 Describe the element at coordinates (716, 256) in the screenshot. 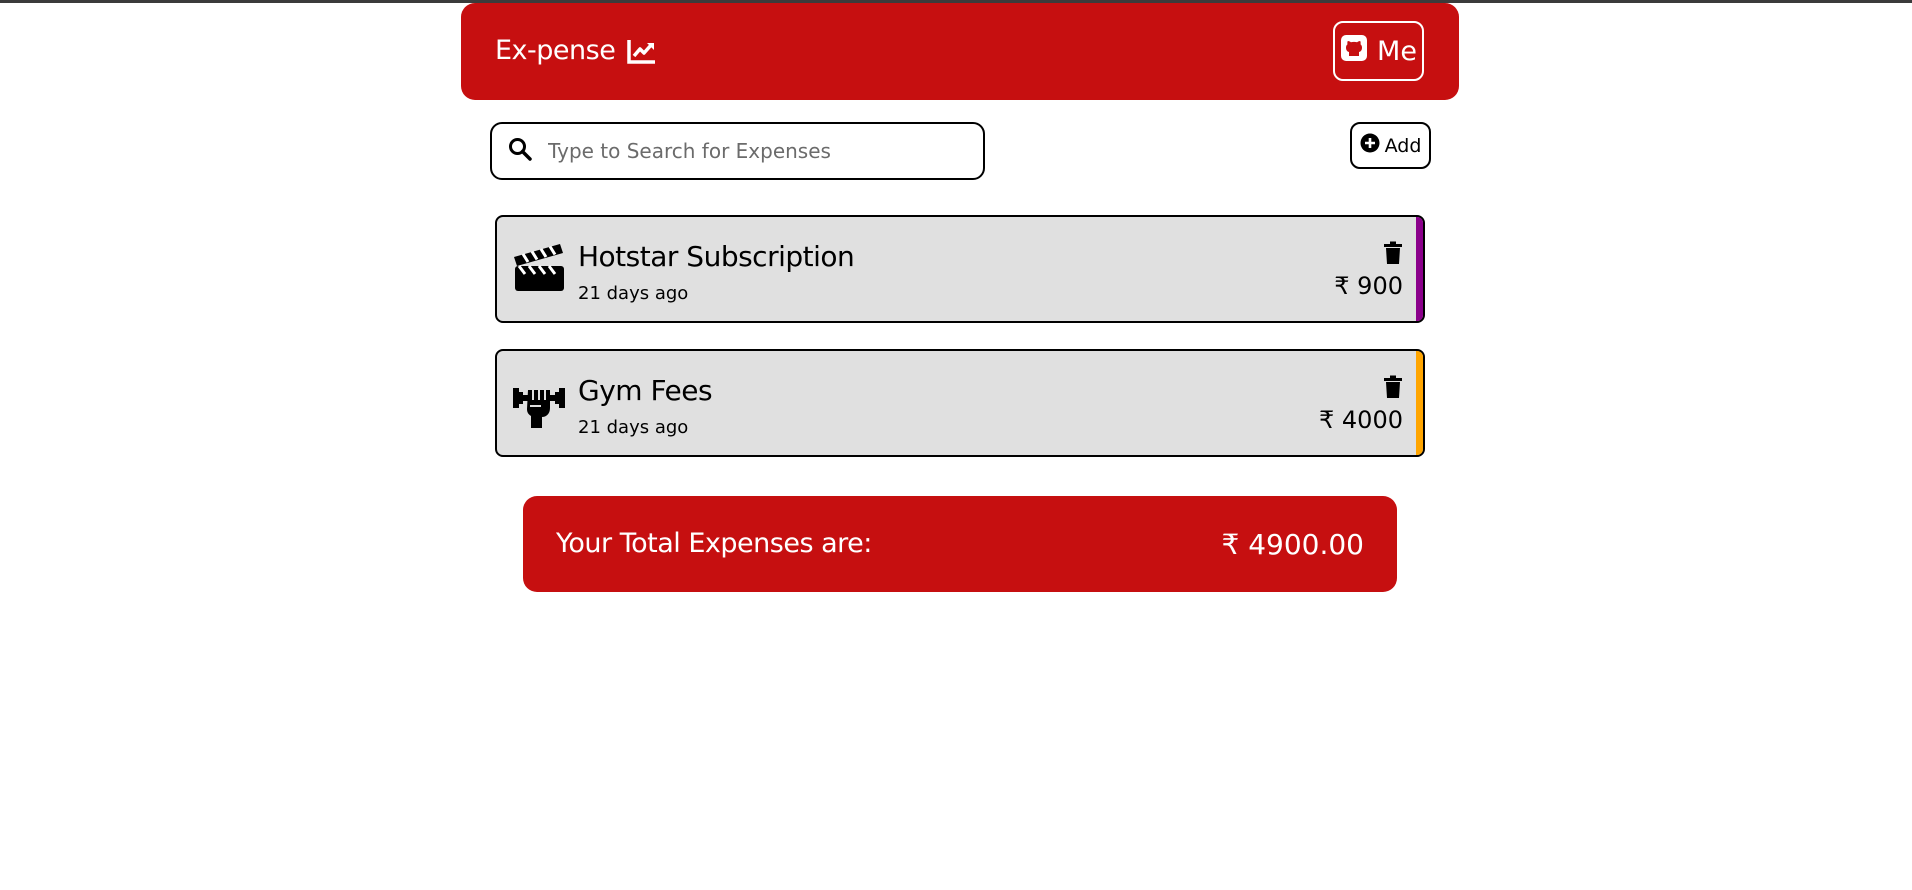

I see `expense-title: Hotstar Subscription` at that location.